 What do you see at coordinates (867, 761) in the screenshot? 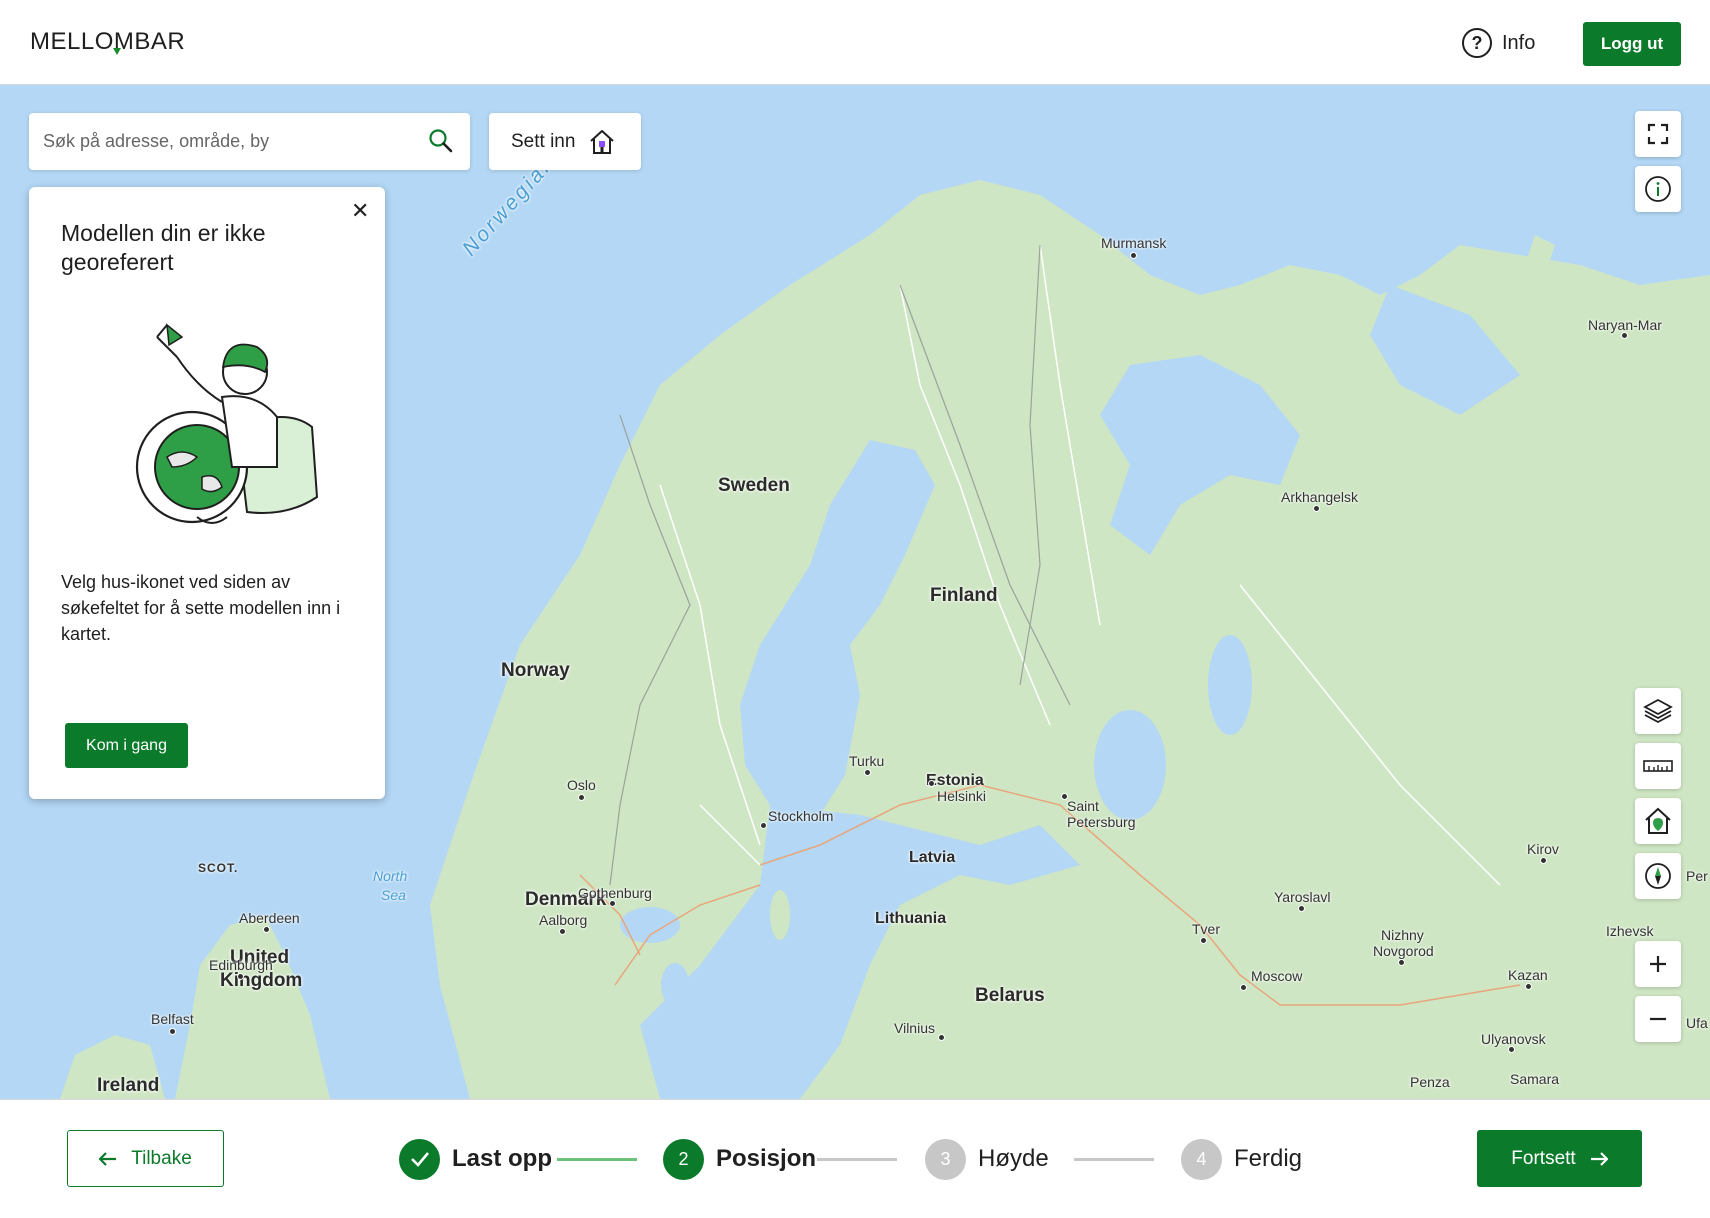
I see `map-label-city: Turku` at bounding box center [867, 761].